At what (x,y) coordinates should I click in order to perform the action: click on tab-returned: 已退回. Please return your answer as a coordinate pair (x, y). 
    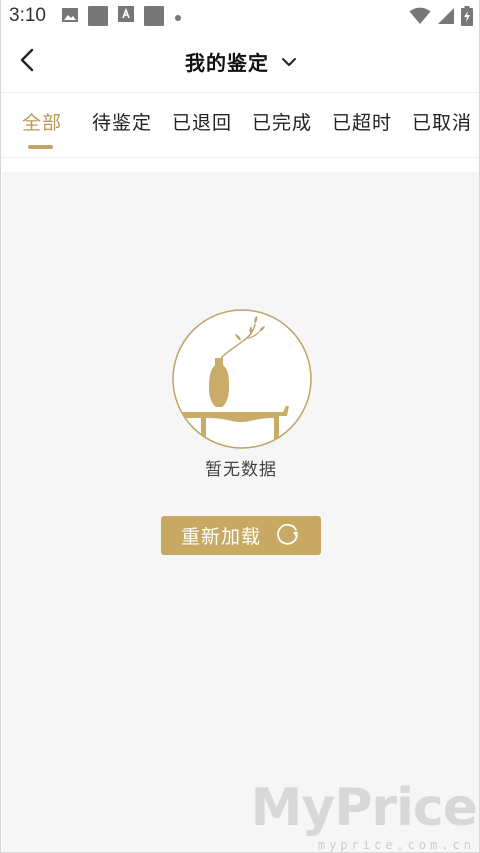
    Looking at the image, I should click on (202, 121).